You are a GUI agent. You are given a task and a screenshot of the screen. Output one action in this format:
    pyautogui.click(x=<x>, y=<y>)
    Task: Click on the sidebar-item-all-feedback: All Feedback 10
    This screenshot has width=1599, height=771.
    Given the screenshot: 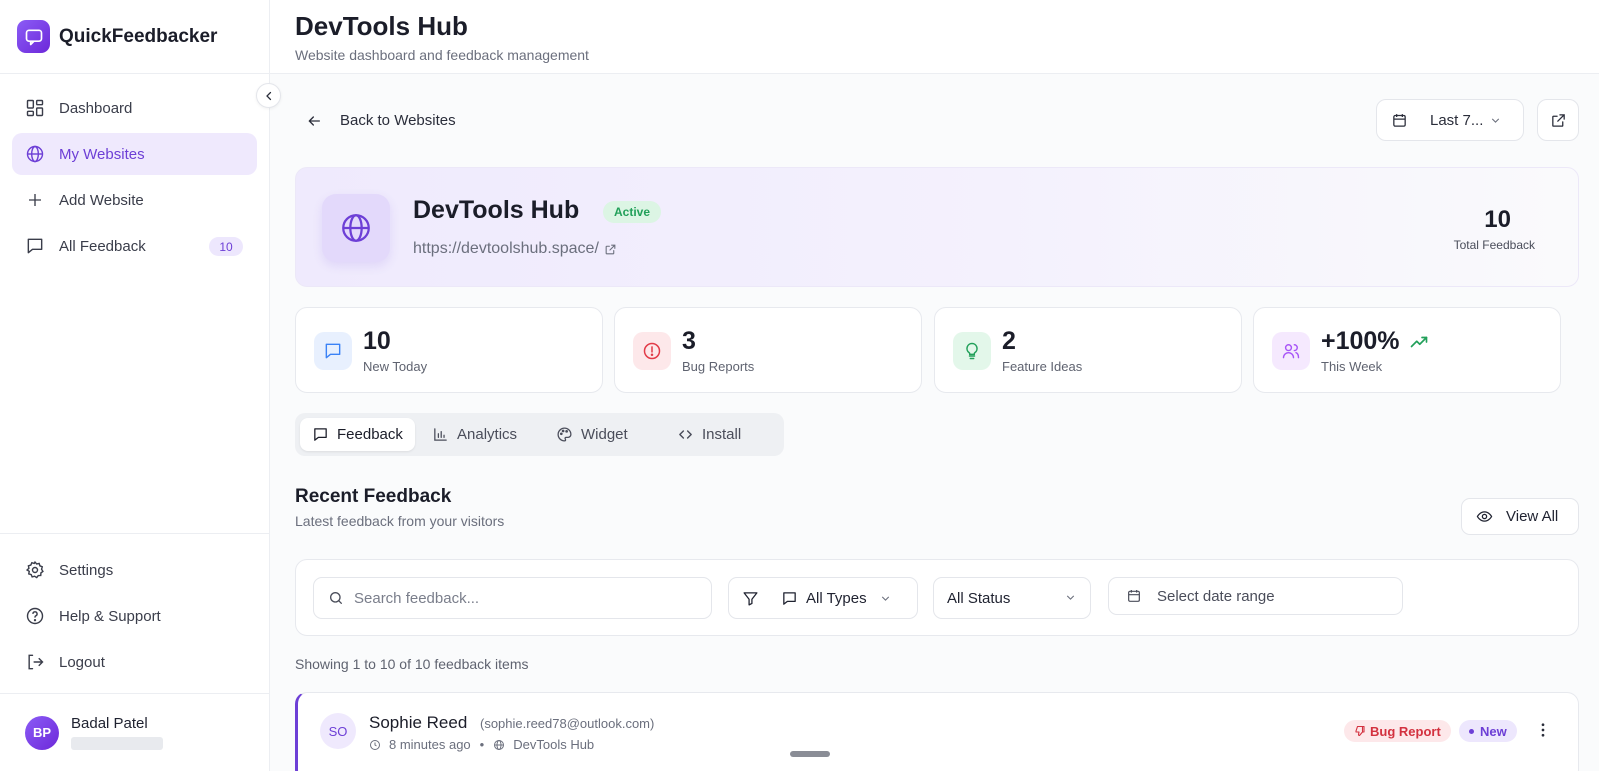 What is the action you would take?
    pyautogui.click(x=134, y=246)
    